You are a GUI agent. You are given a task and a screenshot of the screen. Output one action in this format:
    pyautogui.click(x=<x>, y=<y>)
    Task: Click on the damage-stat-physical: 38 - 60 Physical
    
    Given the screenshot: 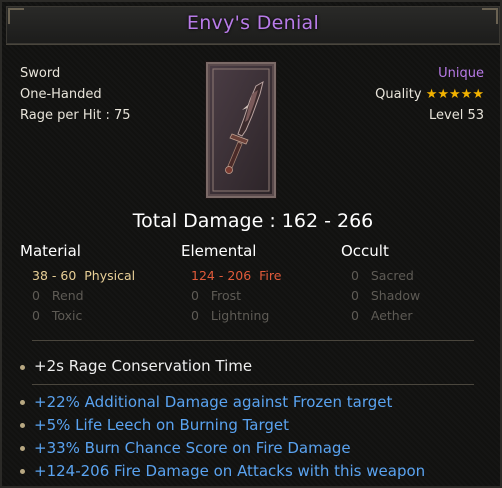 What is the action you would take?
    pyautogui.click(x=83, y=275)
    